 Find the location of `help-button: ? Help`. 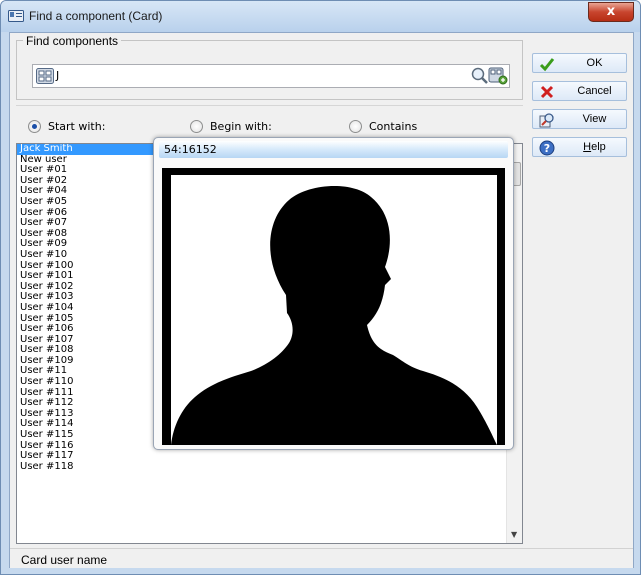

help-button: ? Help is located at coordinates (579, 147).